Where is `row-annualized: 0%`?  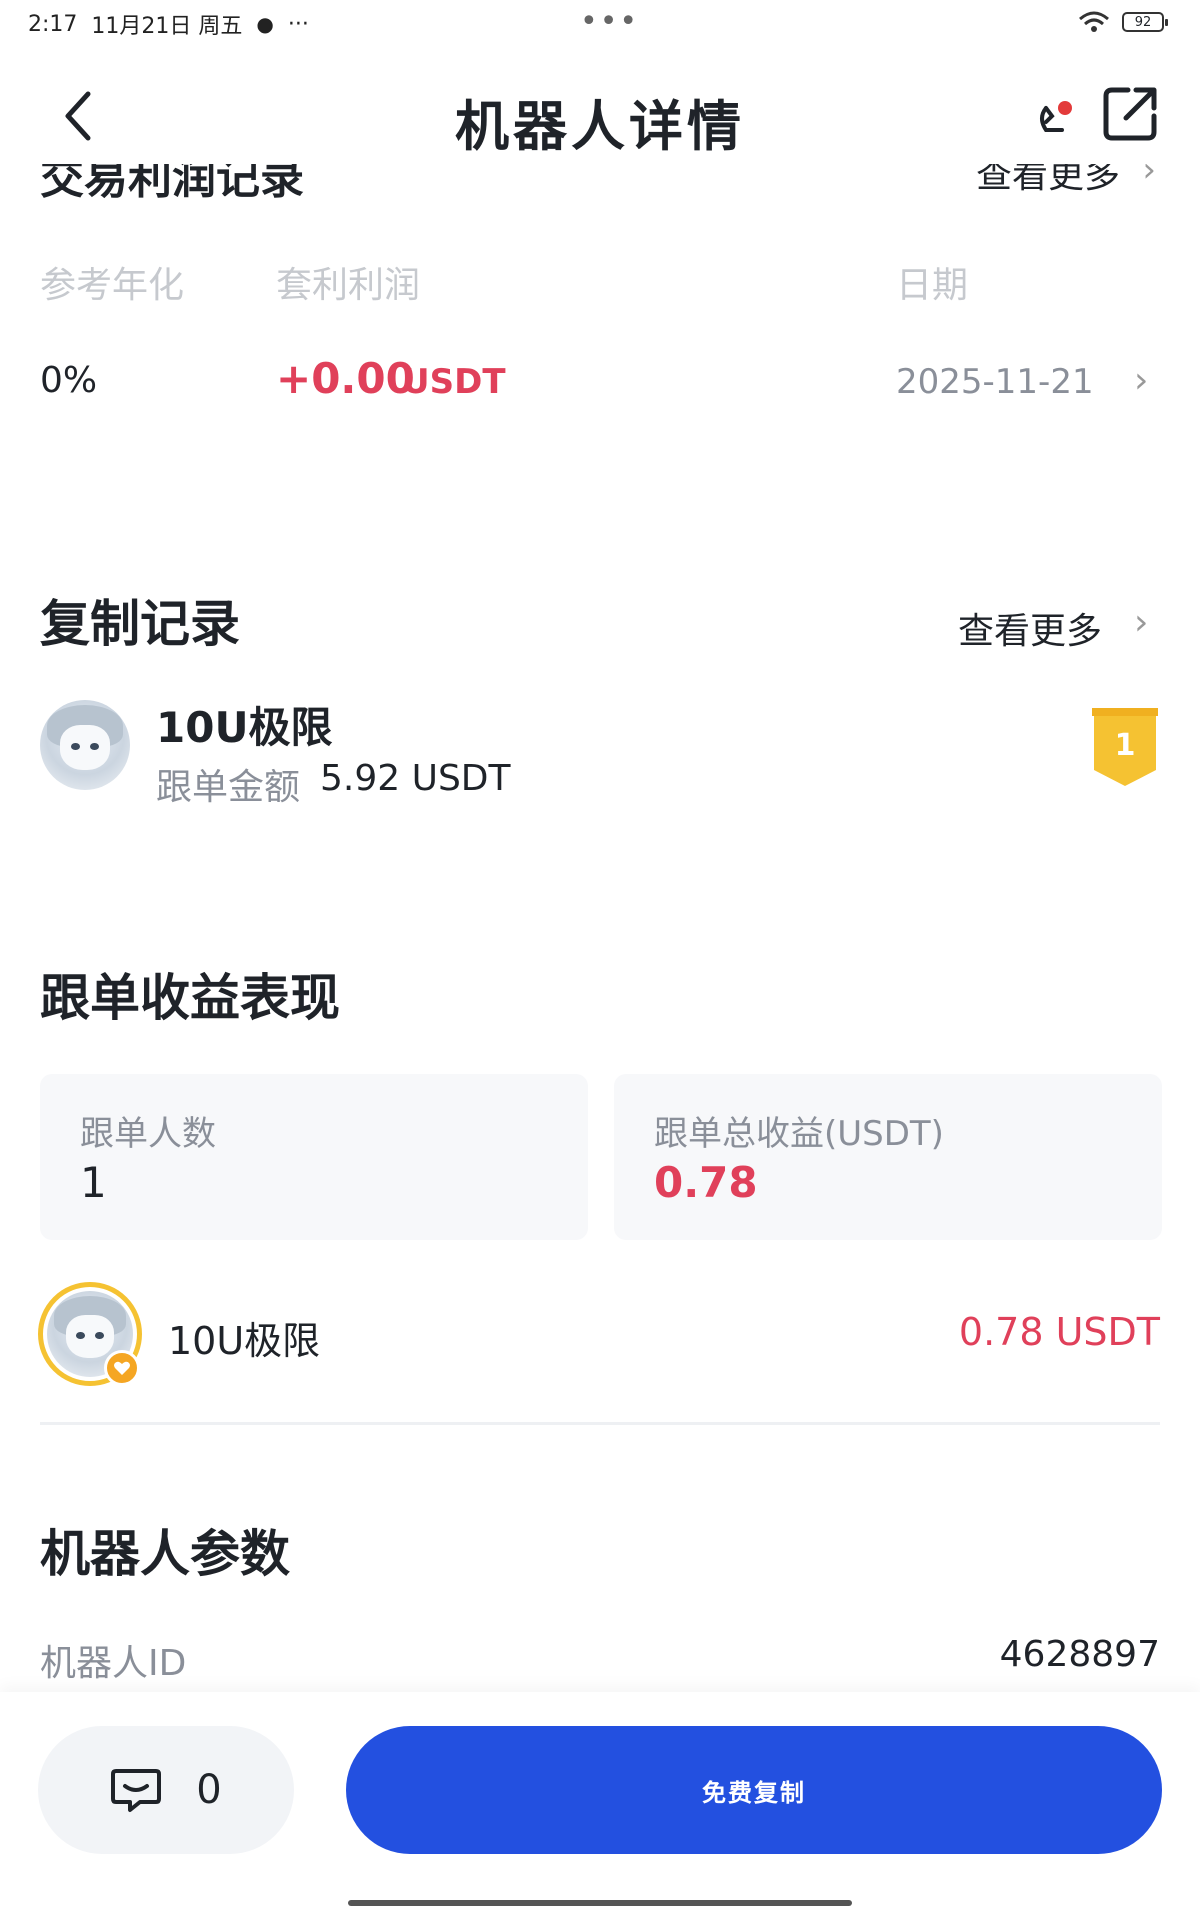 row-annualized: 0% is located at coordinates (69, 380).